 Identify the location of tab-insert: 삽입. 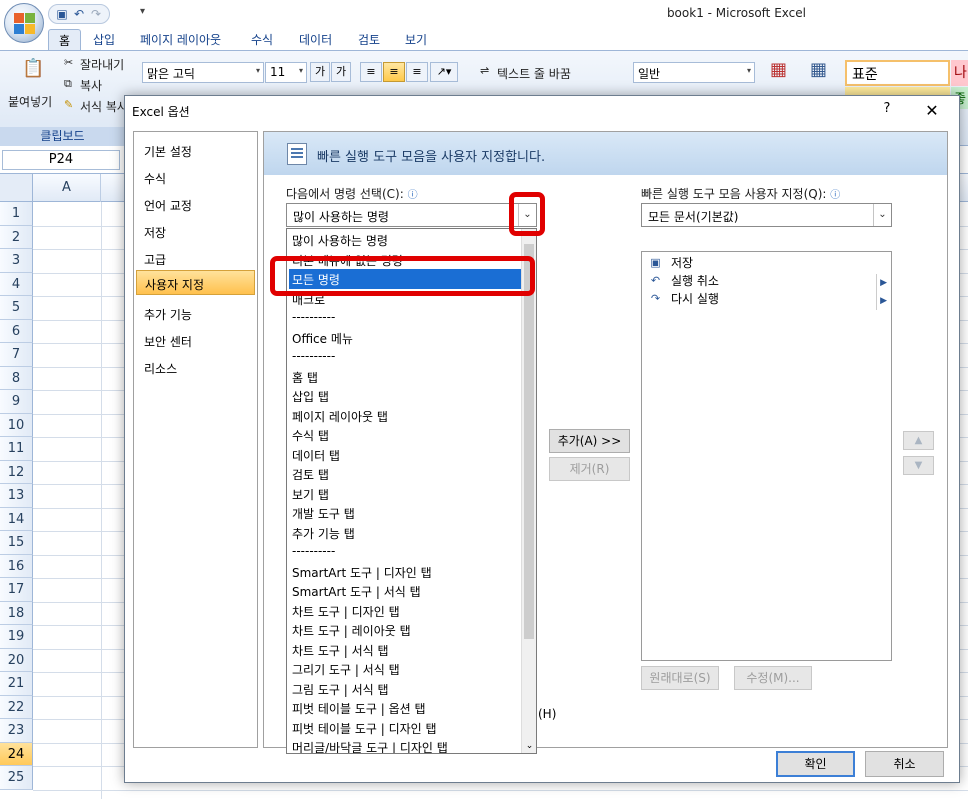
(104, 39).